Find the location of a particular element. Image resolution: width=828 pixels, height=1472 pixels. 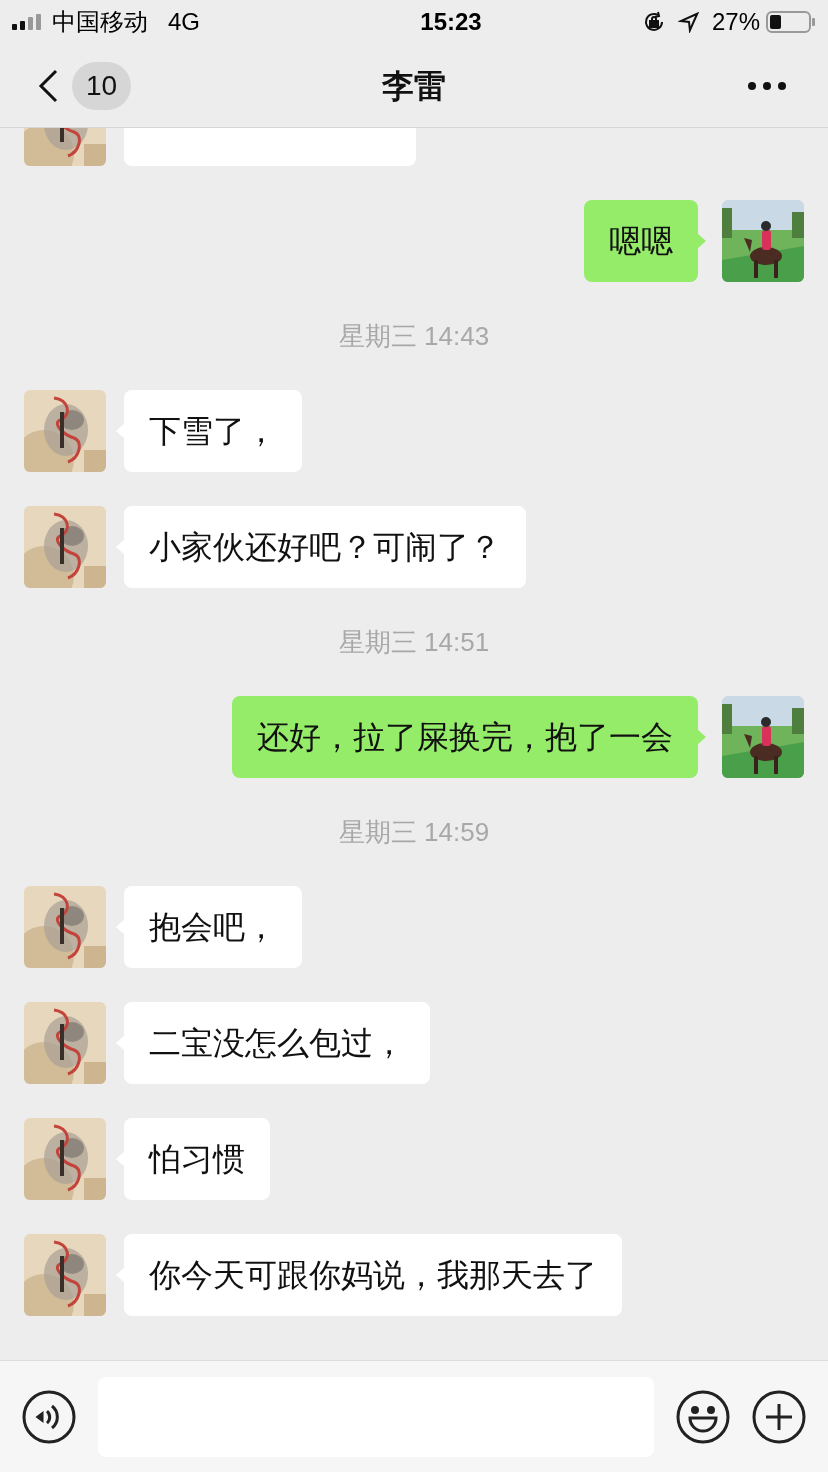

more-icon is located at coordinates (767, 85).